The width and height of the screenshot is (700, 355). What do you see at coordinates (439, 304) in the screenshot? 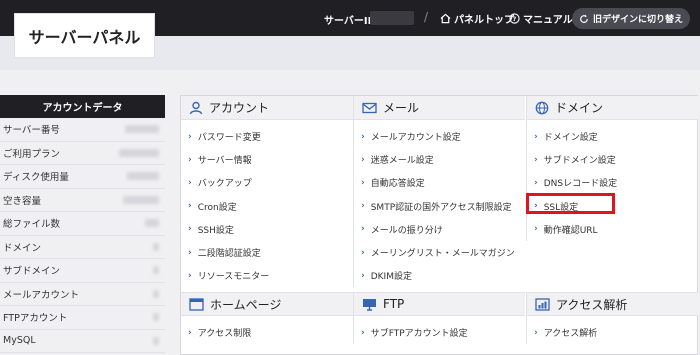
I see `ftp-section-header: FTP` at bounding box center [439, 304].